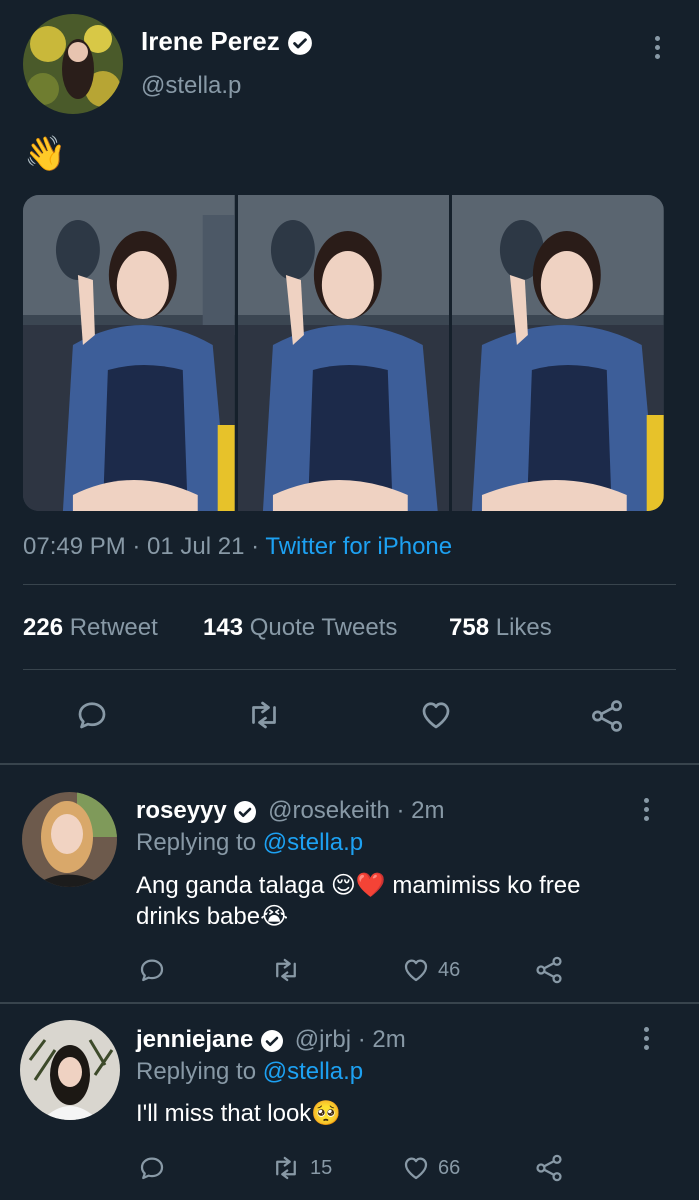 The height and width of the screenshot is (1200, 699). I want to click on reply-header: jenniejane @jrbj · 2m, so click(271, 1040).